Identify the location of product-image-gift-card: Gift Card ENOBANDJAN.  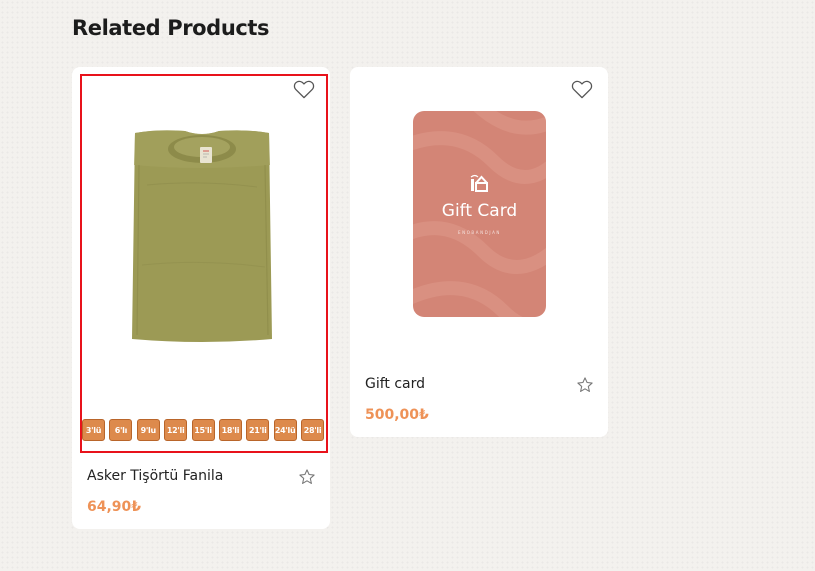
(479, 214).